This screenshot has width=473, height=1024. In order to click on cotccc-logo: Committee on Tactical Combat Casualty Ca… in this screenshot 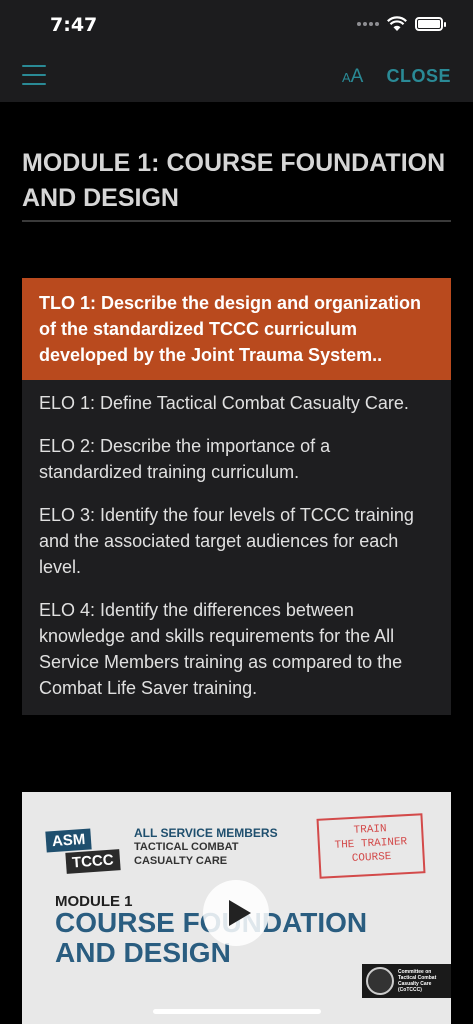, I will do `click(406, 981)`.